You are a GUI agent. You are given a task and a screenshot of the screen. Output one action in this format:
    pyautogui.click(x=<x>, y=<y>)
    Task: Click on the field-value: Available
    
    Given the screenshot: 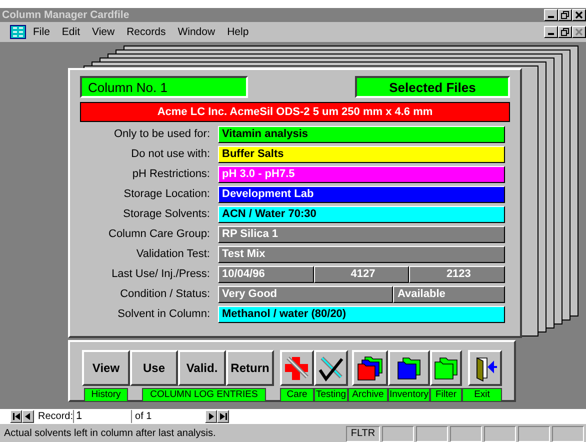 What is the action you would take?
    pyautogui.click(x=449, y=294)
    